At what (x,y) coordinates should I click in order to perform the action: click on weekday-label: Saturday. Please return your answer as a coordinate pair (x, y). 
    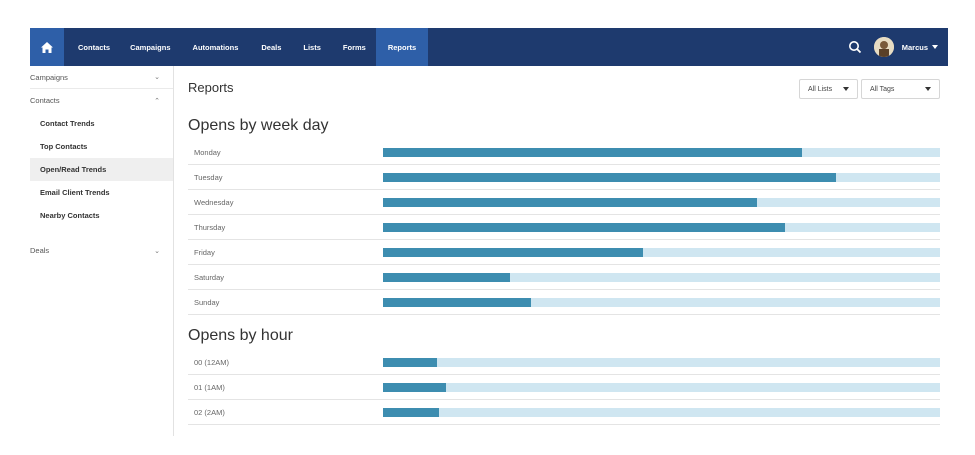
    Looking at the image, I should click on (209, 277).